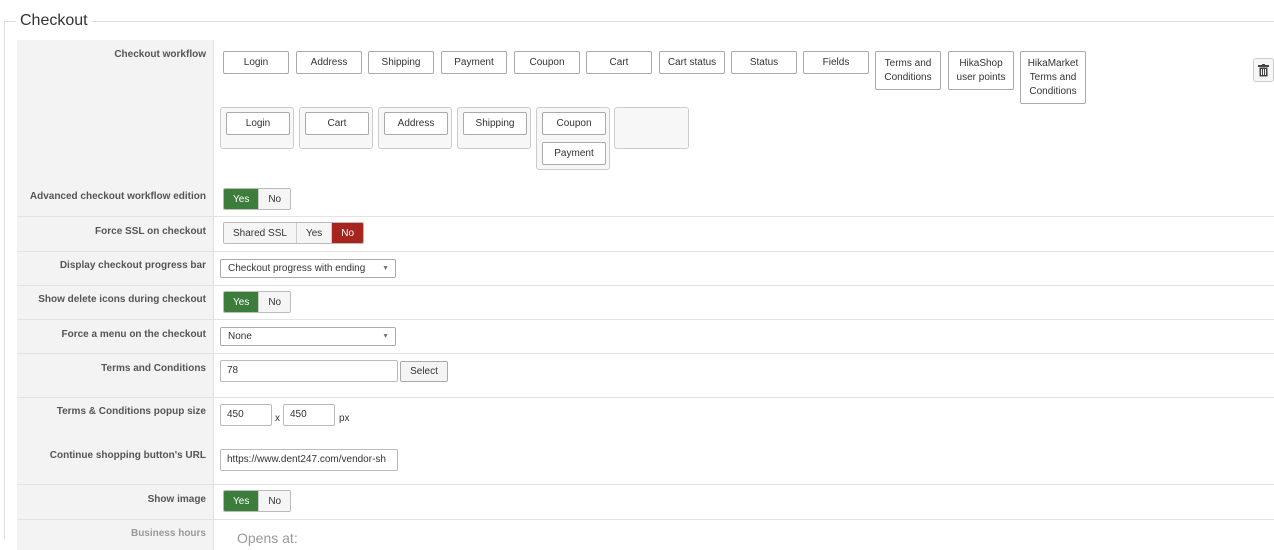 Image resolution: width=1274 pixels, height=550 pixels. What do you see at coordinates (308, 336) in the screenshot?
I see `force-menu-select: None ▼` at bounding box center [308, 336].